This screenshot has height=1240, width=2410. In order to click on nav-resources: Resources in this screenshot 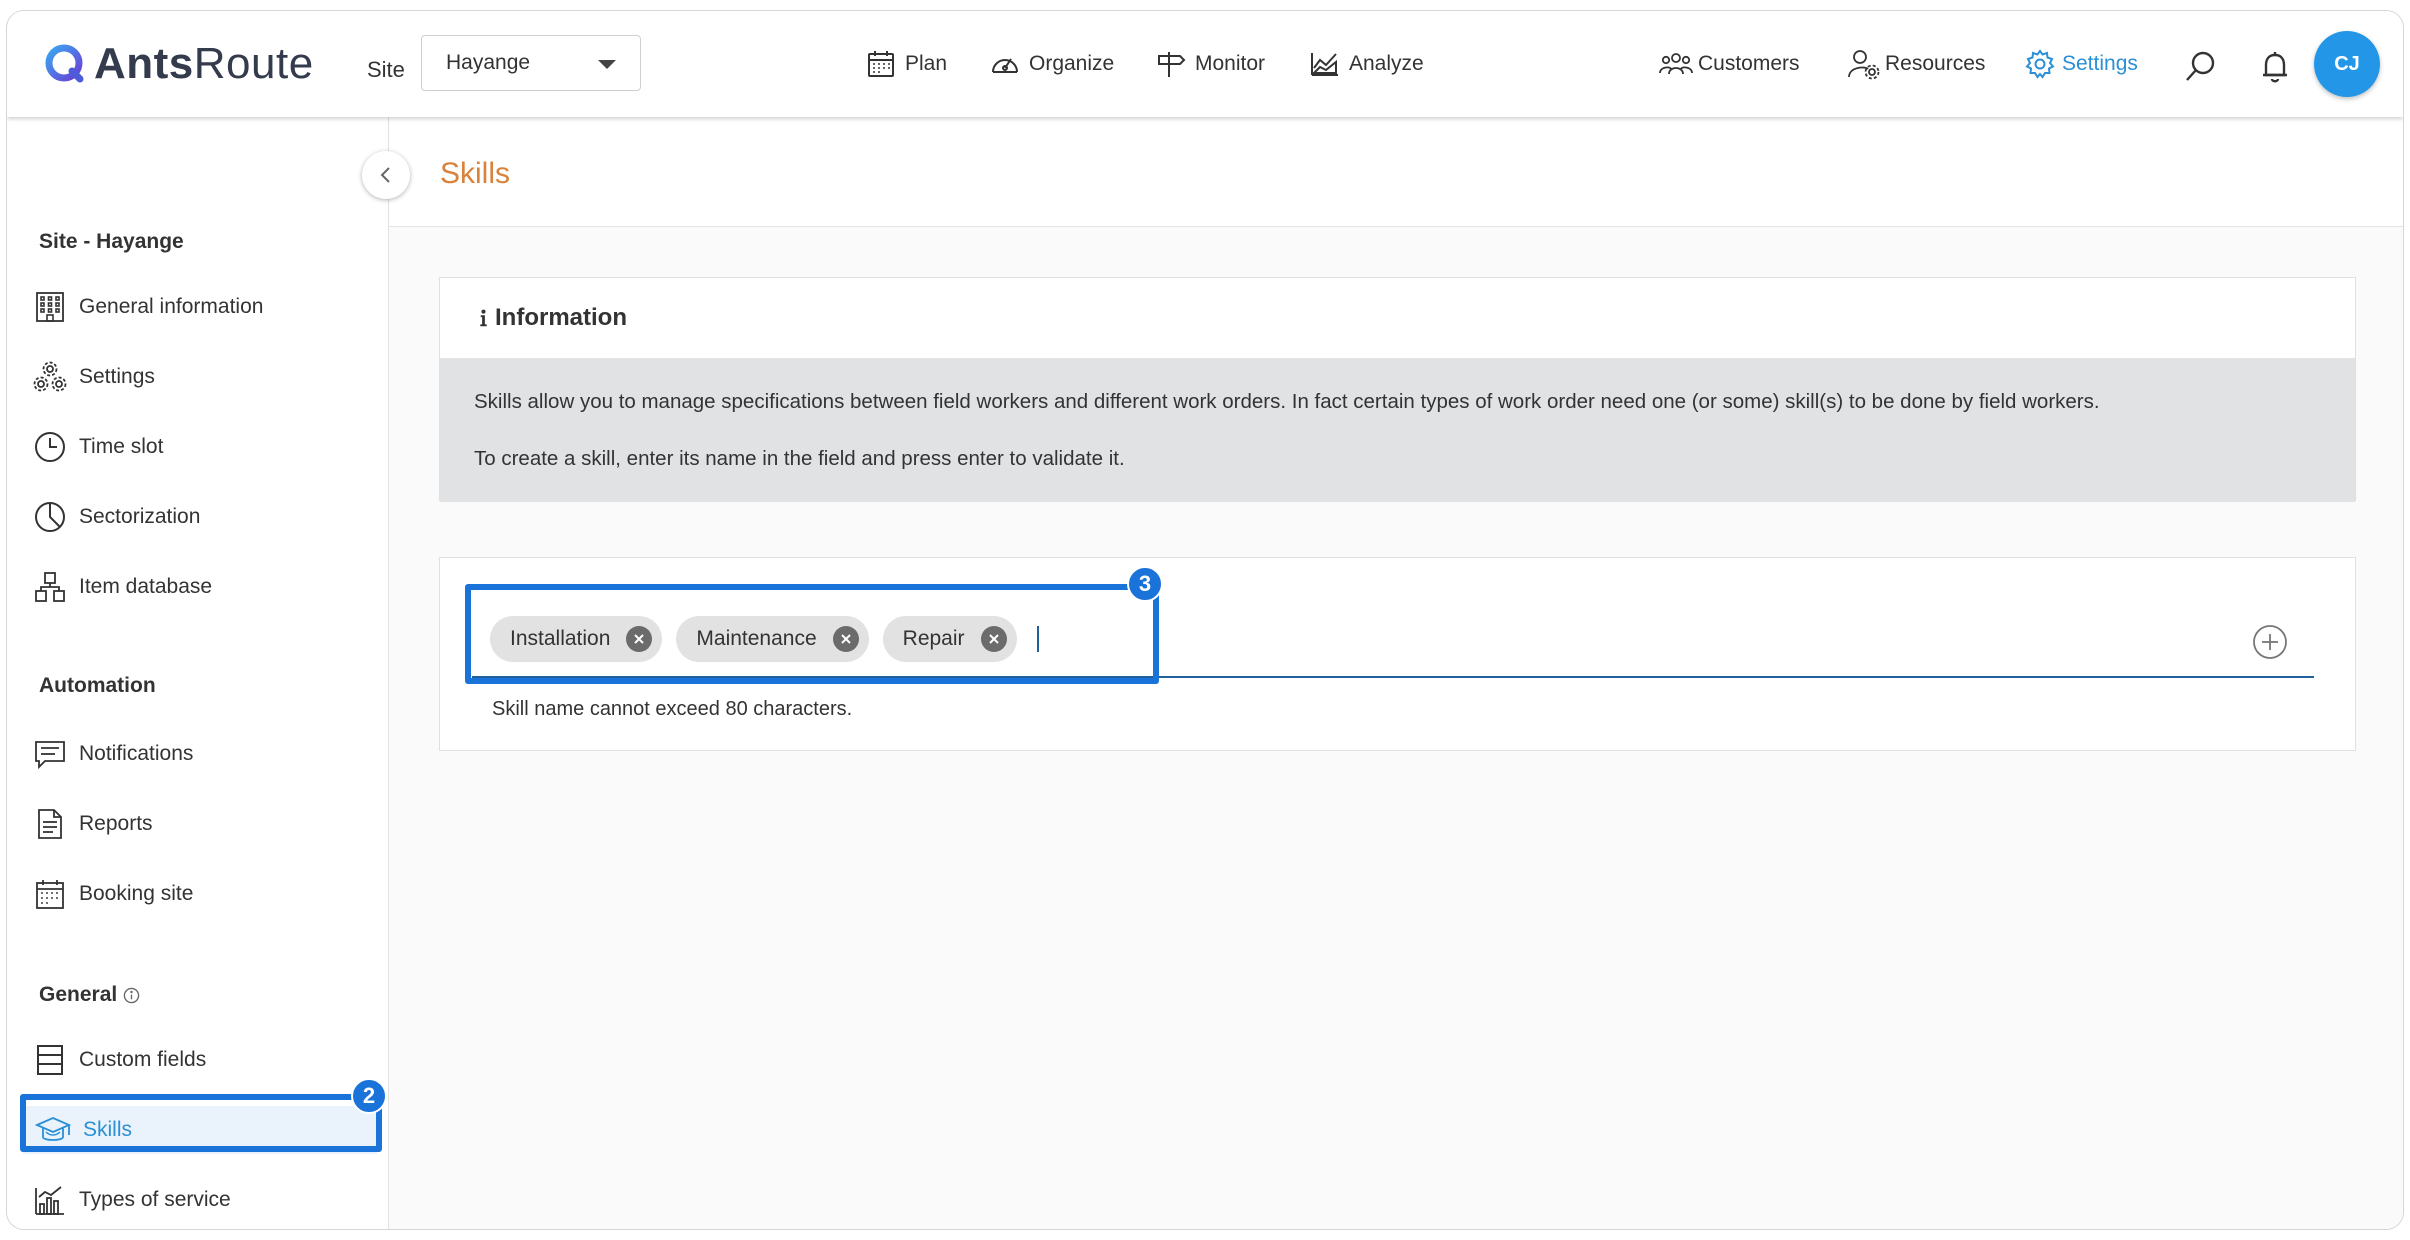, I will do `click(1916, 64)`.